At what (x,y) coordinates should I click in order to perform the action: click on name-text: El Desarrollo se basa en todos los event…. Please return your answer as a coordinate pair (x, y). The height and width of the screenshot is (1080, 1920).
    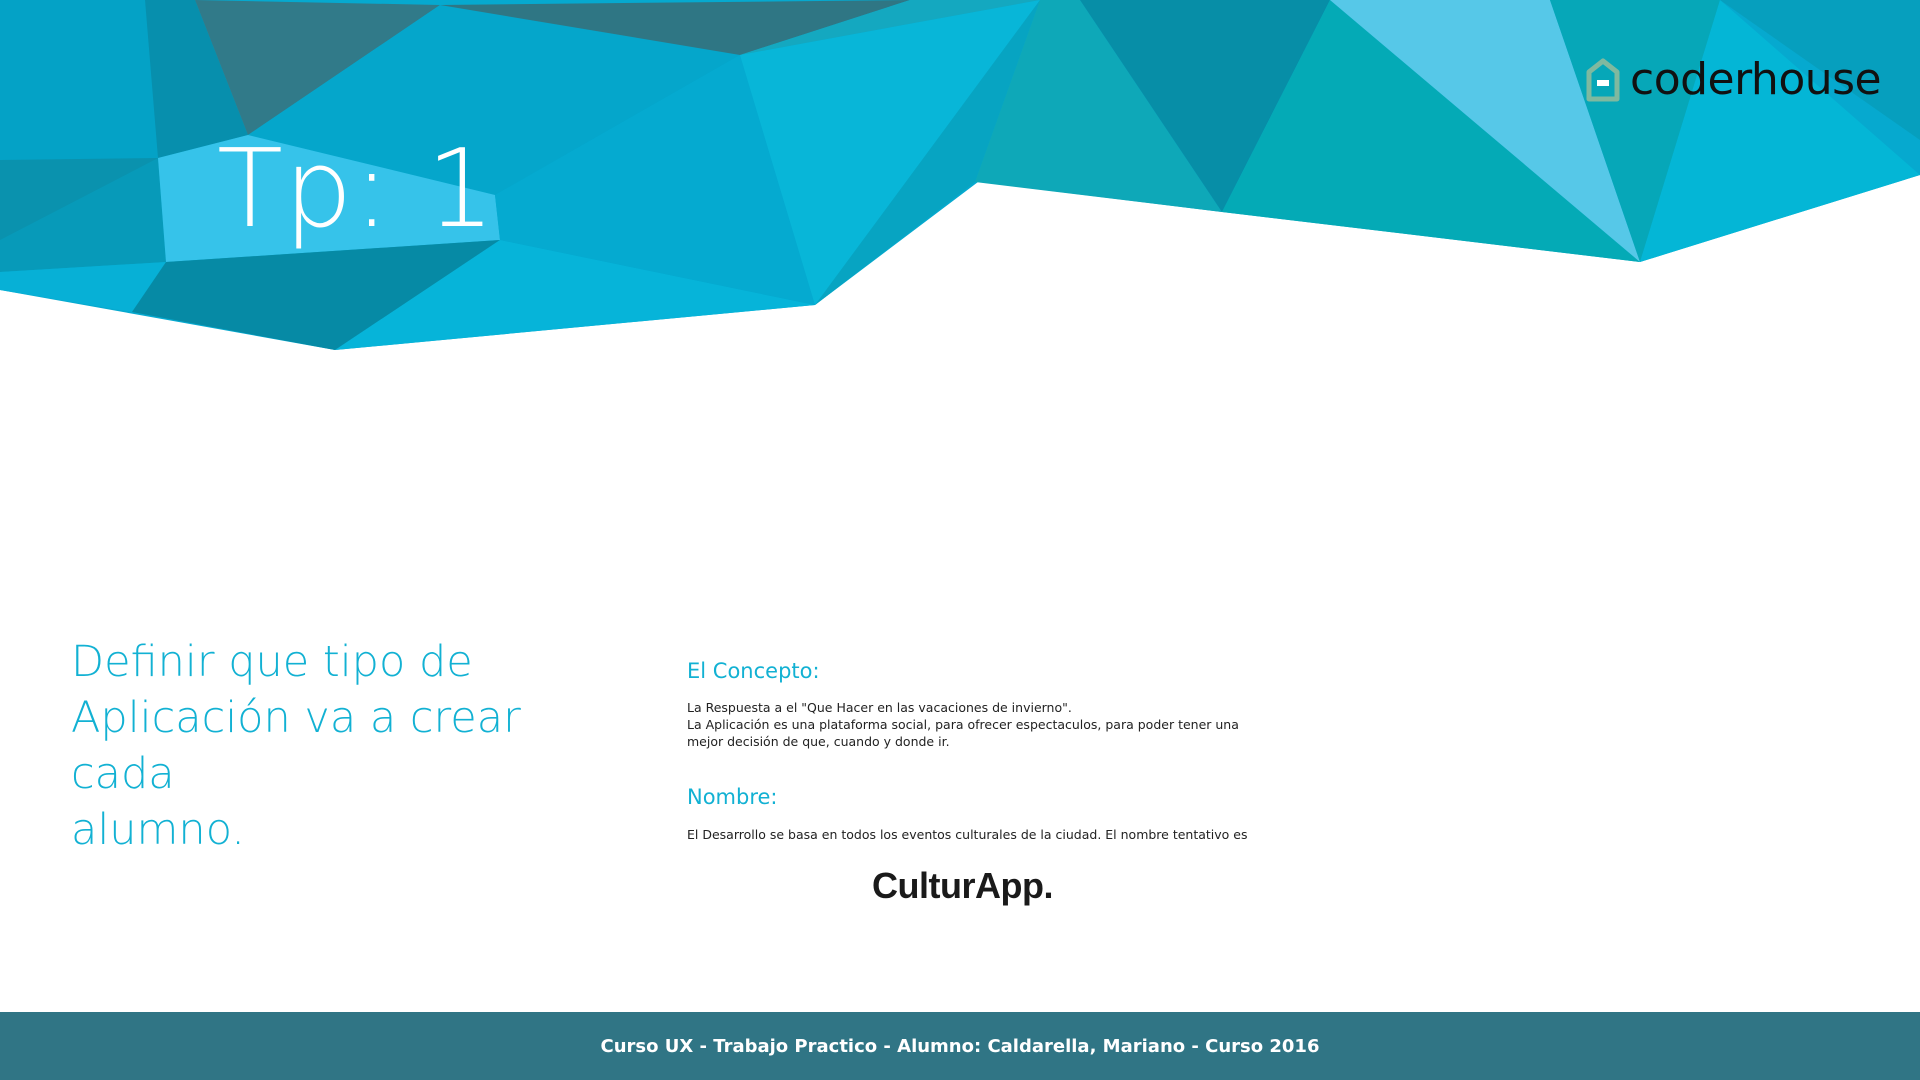
    Looking at the image, I should click on (967, 834).